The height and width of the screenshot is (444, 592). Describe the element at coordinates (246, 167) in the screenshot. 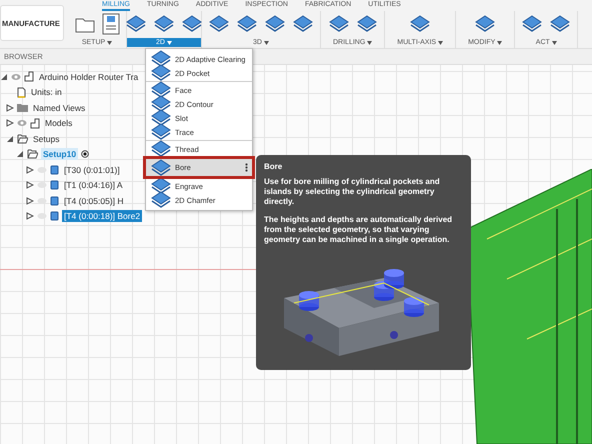

I see `more-icon` at that location.